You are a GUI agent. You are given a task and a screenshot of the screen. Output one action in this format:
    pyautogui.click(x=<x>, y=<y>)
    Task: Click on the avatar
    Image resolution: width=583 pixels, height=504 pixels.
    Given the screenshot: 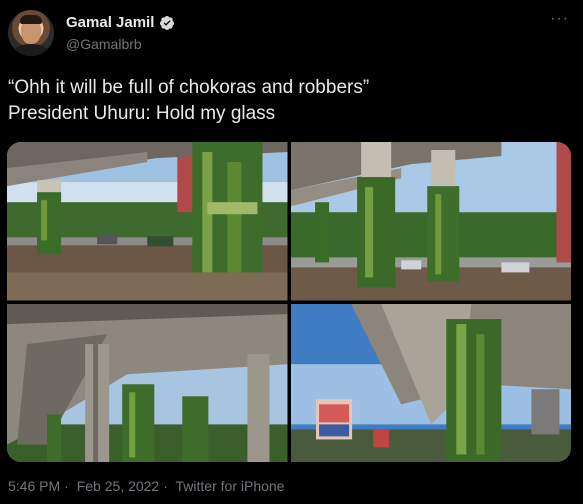 What is the action you would take?
    pyautogui.click(x=31, y=33)
    